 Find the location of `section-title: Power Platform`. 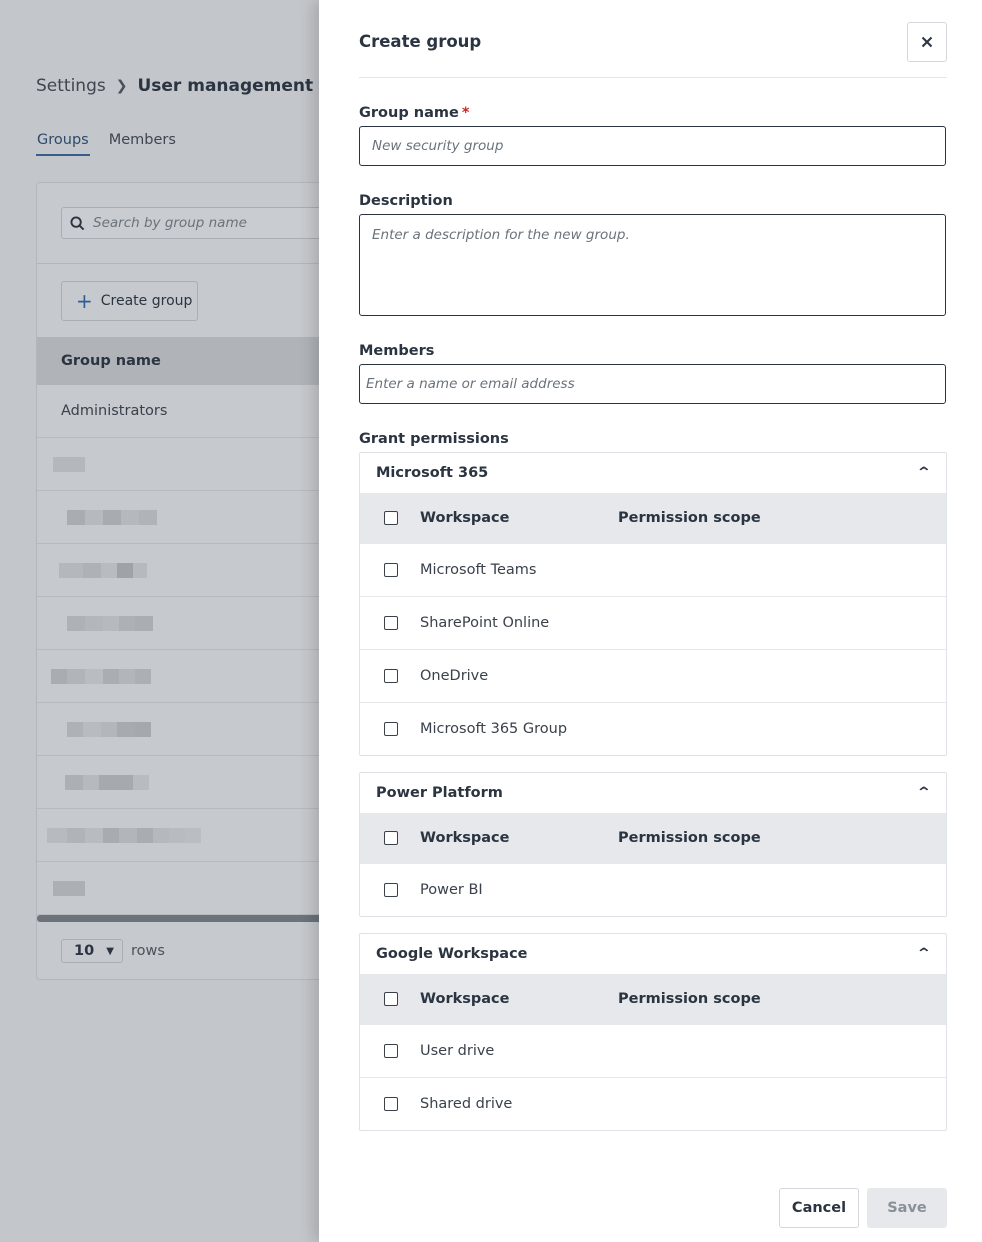

section-title: Power Platform is located at coordinates (439, 793).